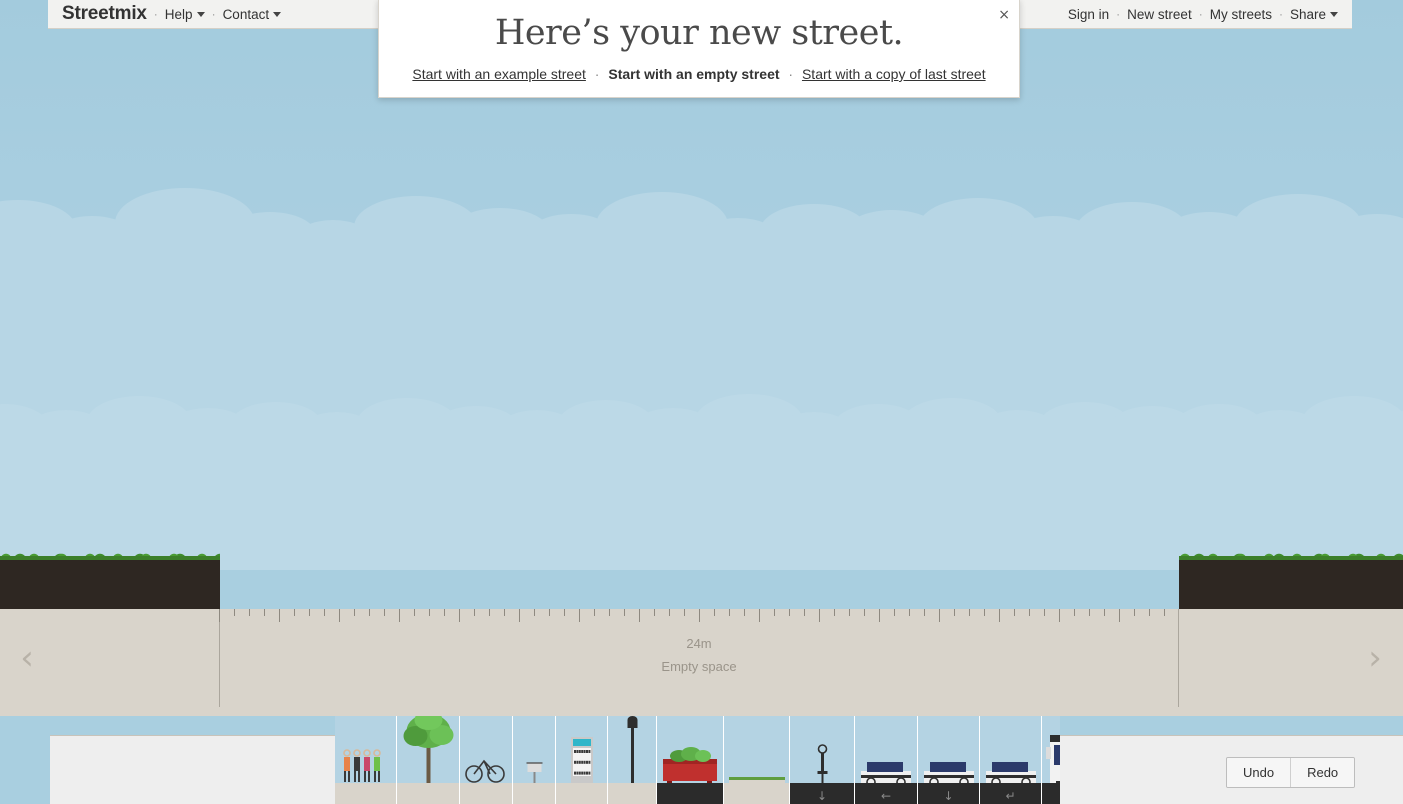  I want to click on menu-item-contact: Contact, so click(252, 14).